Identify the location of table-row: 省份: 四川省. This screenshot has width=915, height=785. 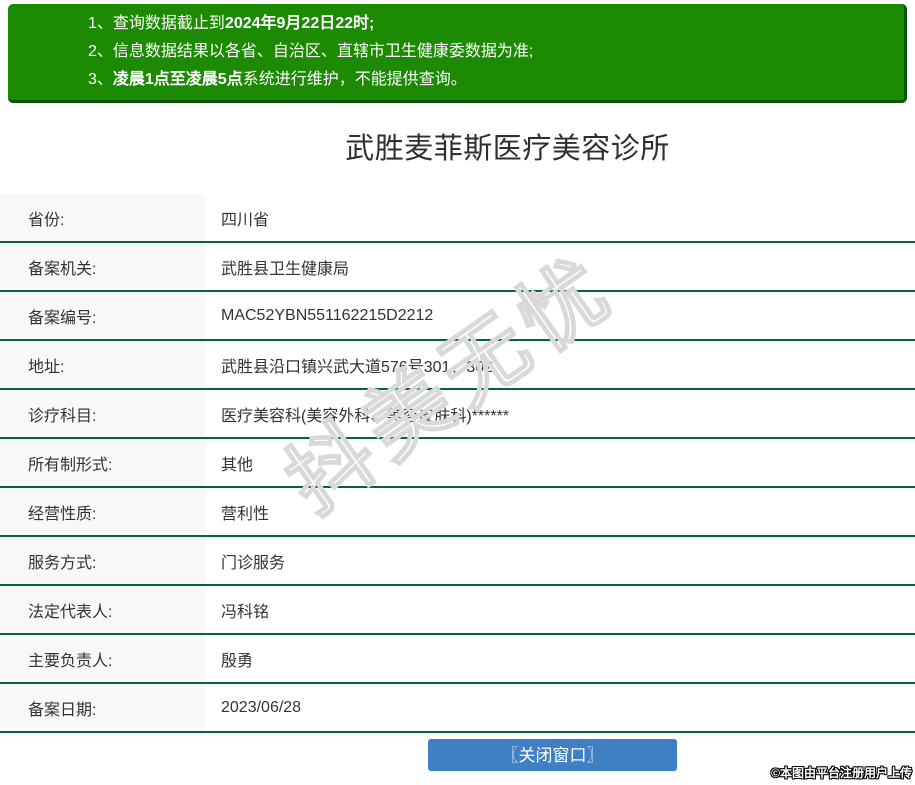
(457, 218).